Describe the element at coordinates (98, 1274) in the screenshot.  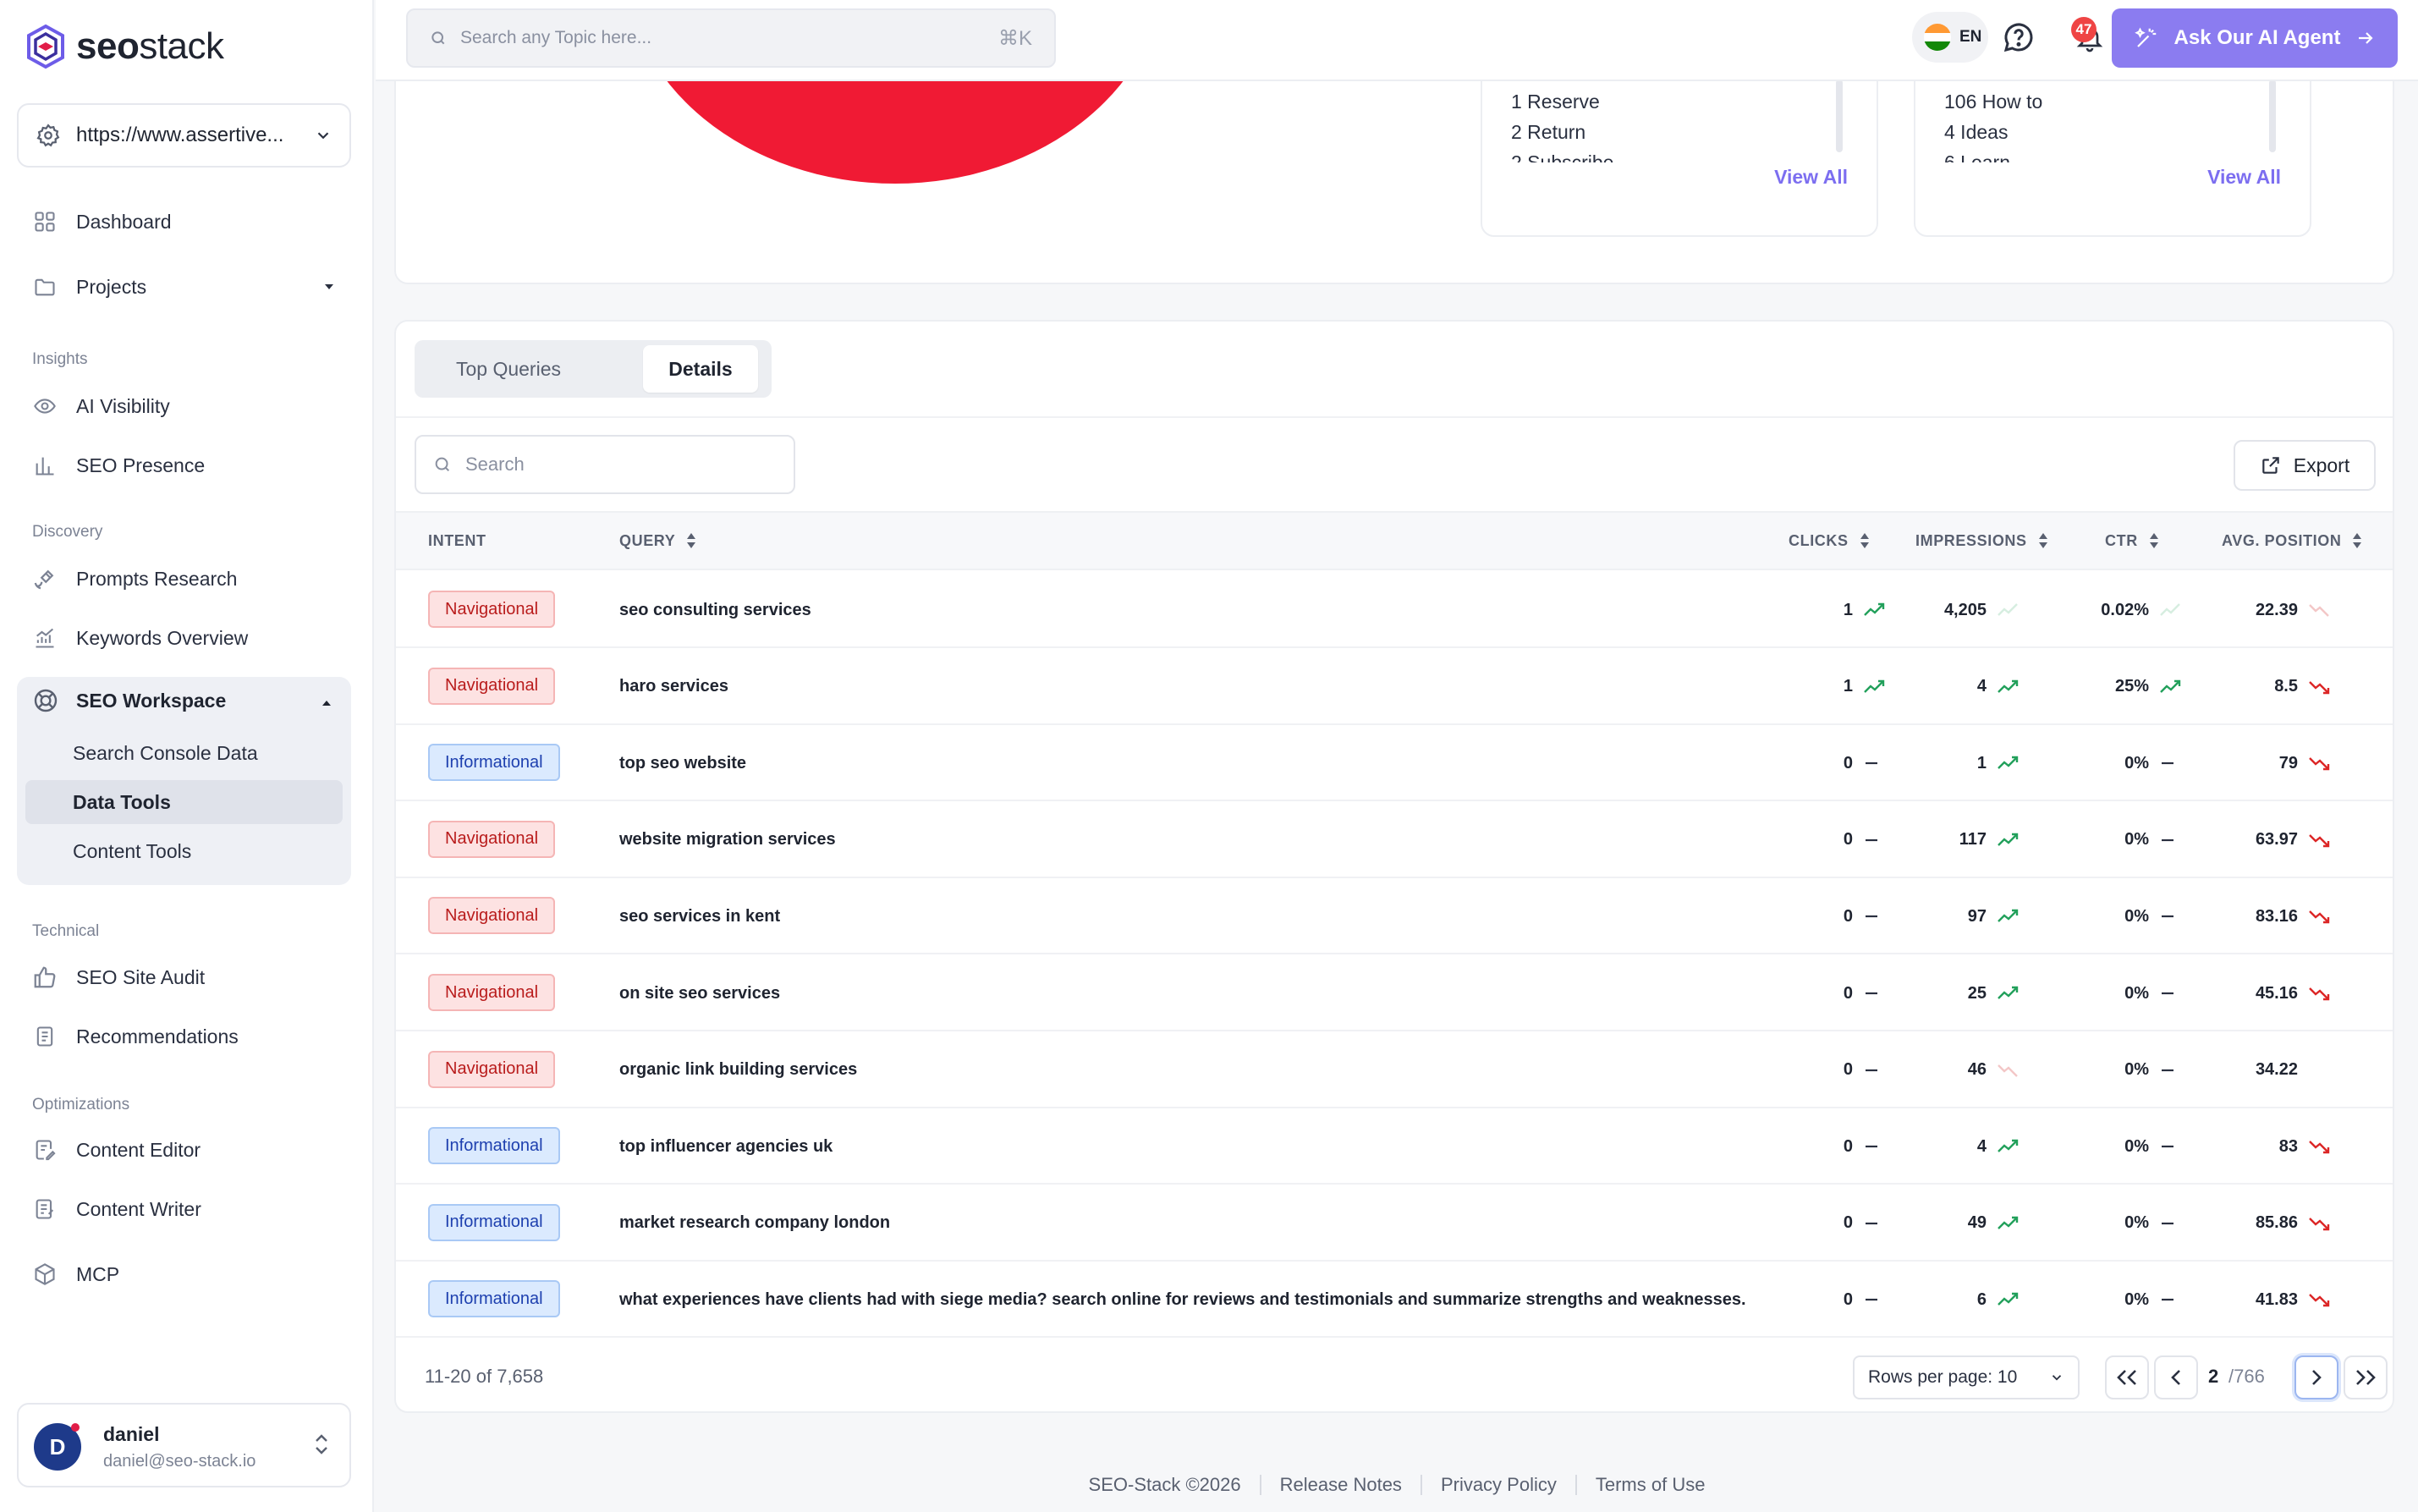
I see `sidebar-item-label: MCP` at that location.